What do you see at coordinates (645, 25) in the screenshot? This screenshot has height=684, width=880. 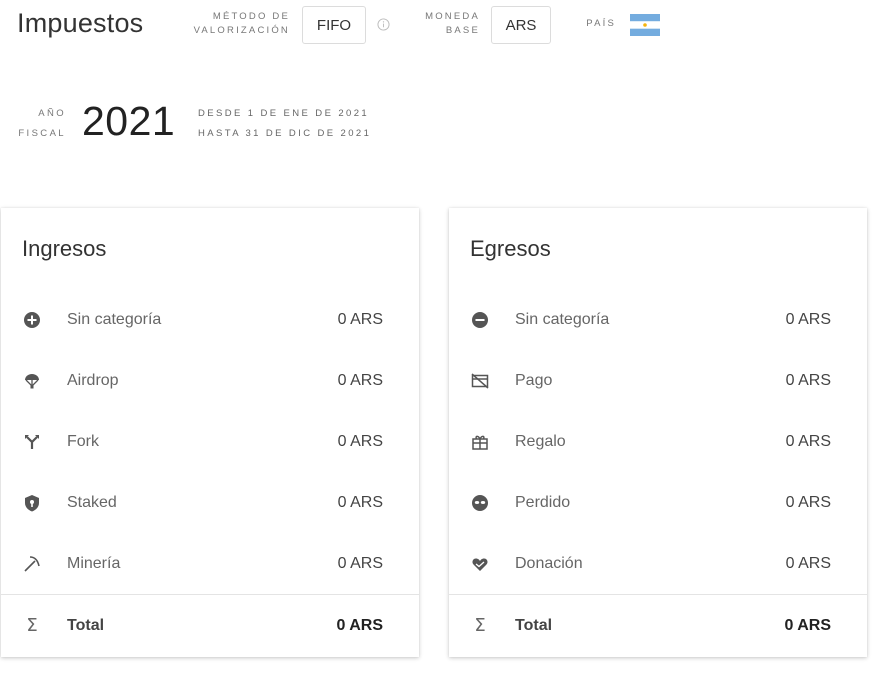 I see `argentina-flag-icon` at bounding box center [645, 25].